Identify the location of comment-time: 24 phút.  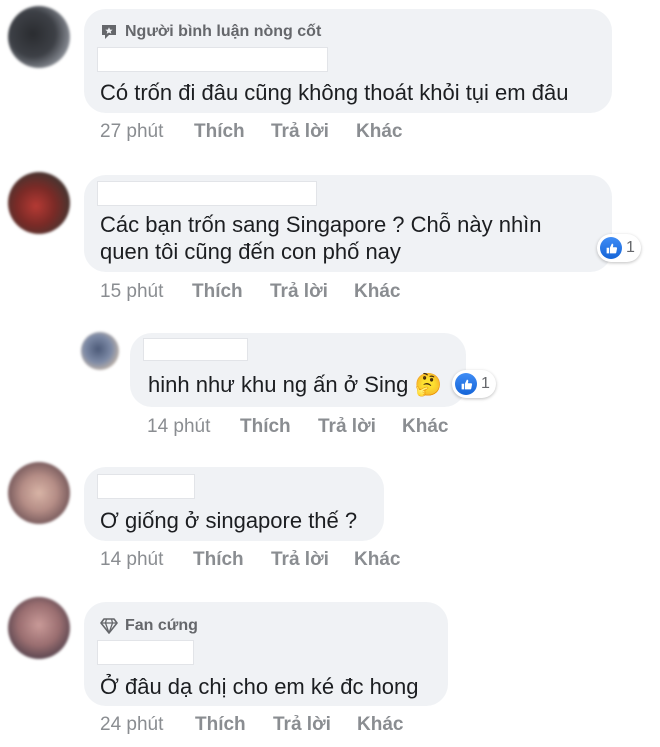
(131, 725).